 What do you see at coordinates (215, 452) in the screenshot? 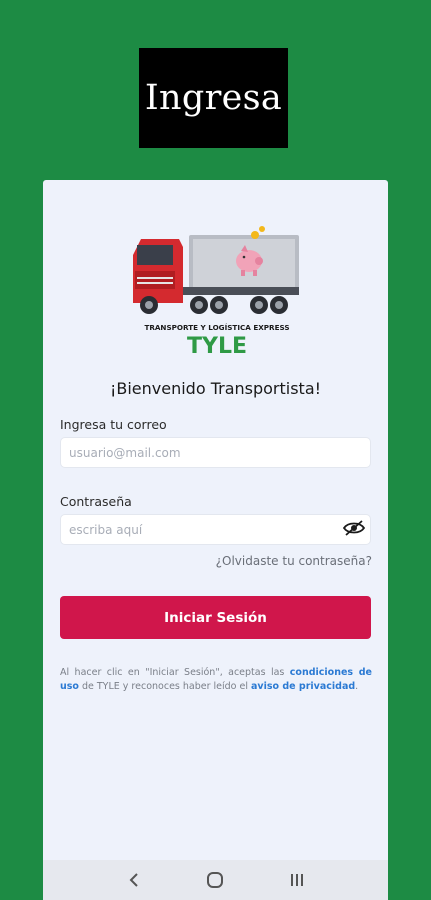
I see `email-field` at bounding box center [215, 452].